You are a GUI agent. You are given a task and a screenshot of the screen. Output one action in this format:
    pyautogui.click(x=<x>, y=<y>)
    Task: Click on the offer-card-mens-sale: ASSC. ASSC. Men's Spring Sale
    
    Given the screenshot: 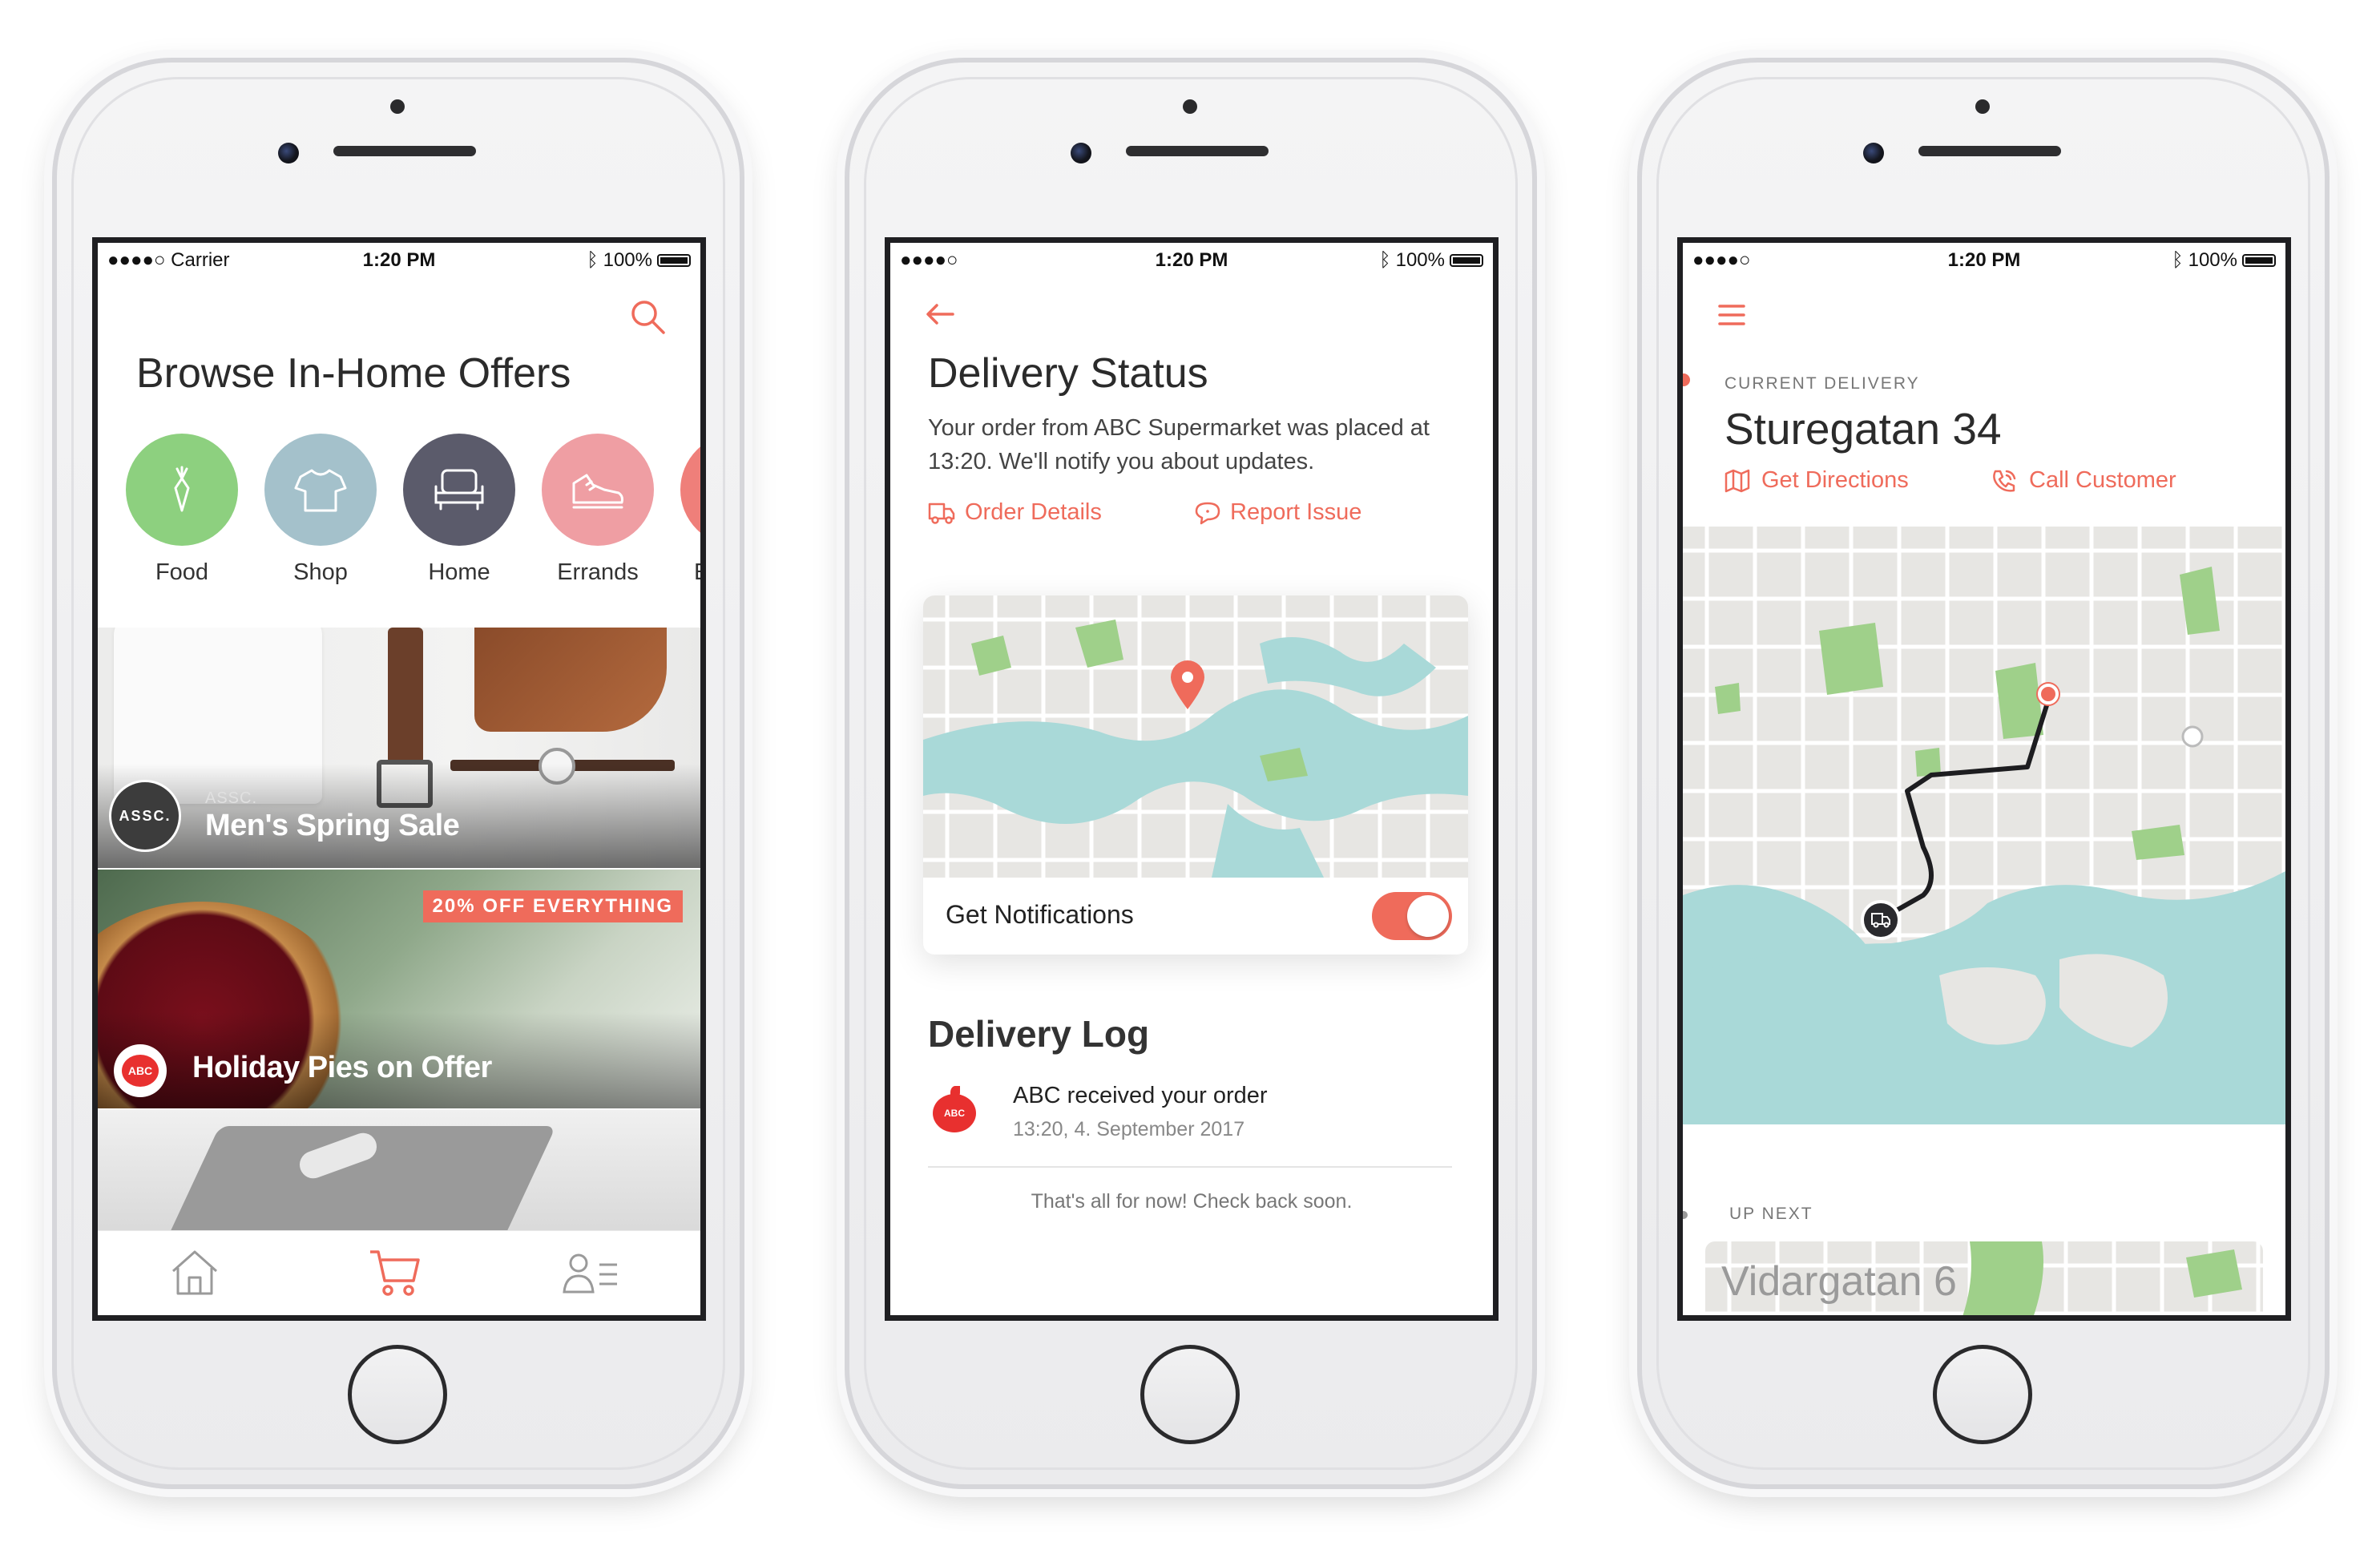 What is the action you would take?
    pyautogui.click(x=399, y=748)
    